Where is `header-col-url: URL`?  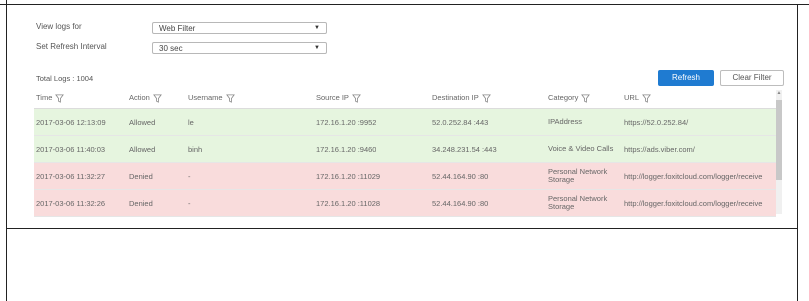 header-col-url: URL is located at coordinates (637, 98).